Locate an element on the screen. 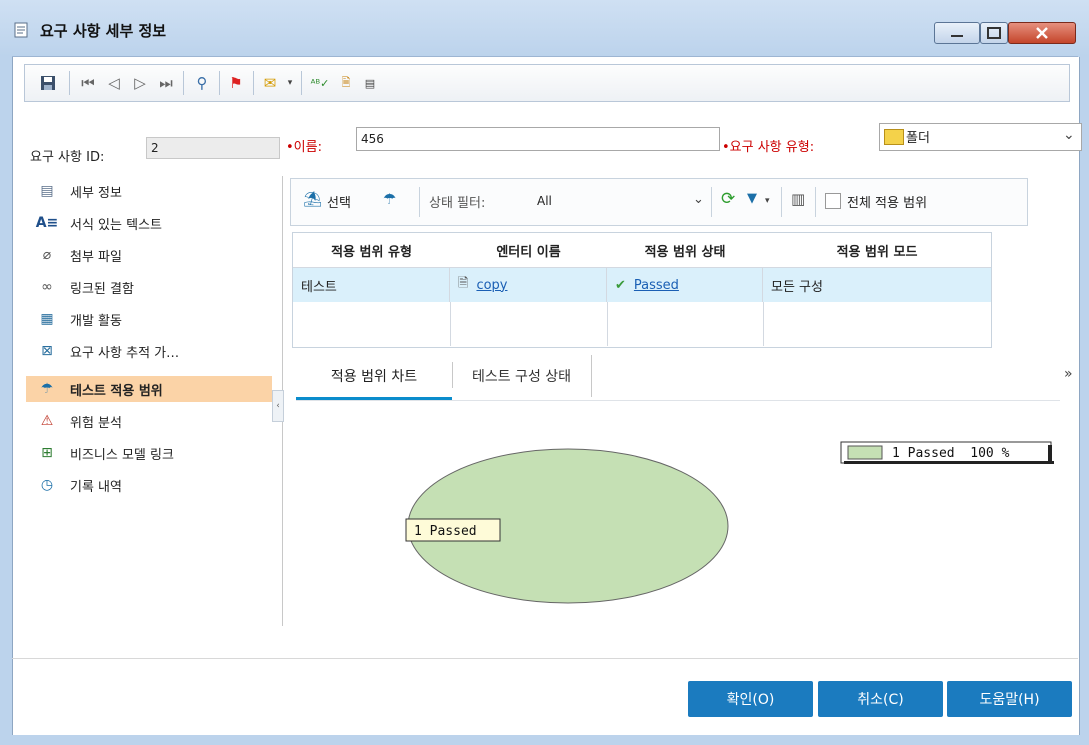  pin-icon: ⚲ is located at coordinates (202, 83).